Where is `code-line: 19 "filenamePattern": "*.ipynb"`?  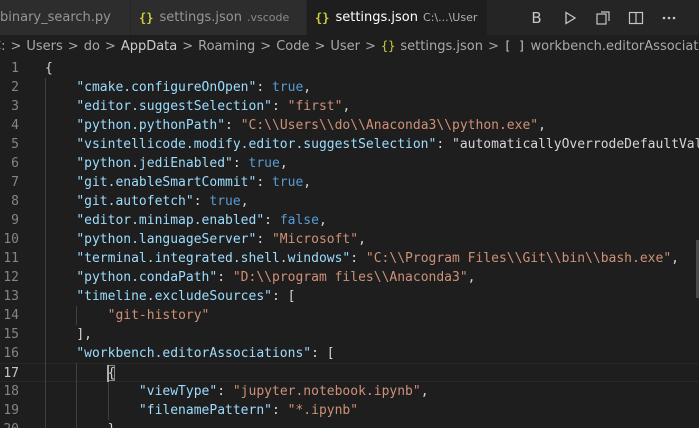
code-line: 19 "filenamePattern": "*.ipynb" is located at coordinates (349, 410).